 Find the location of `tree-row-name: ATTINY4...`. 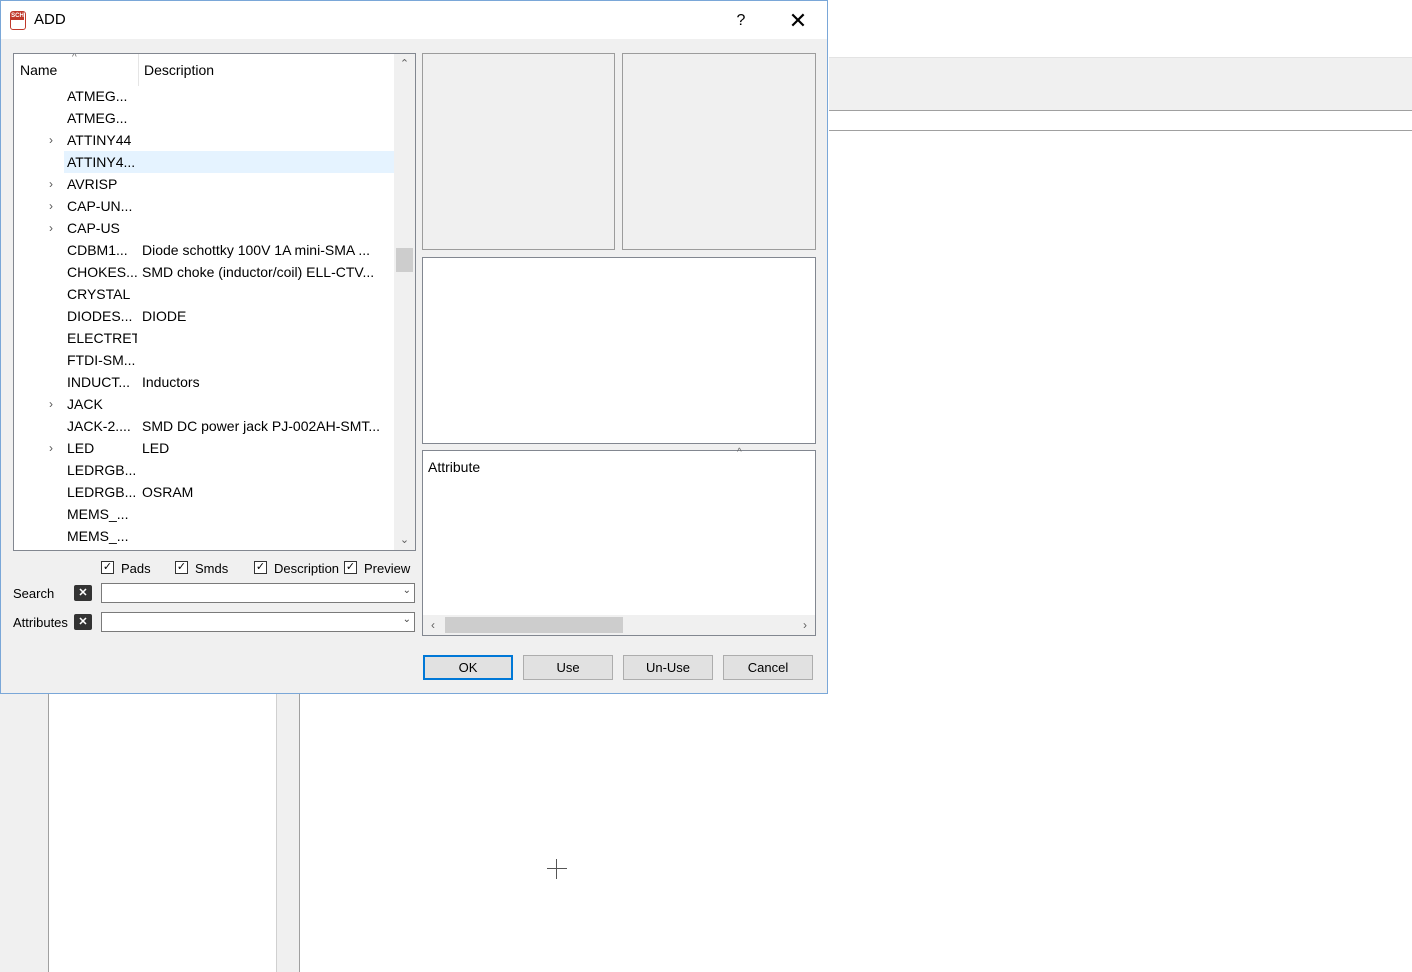

tree-row-name: ATTINY4... is located at coordinates (102, 162).